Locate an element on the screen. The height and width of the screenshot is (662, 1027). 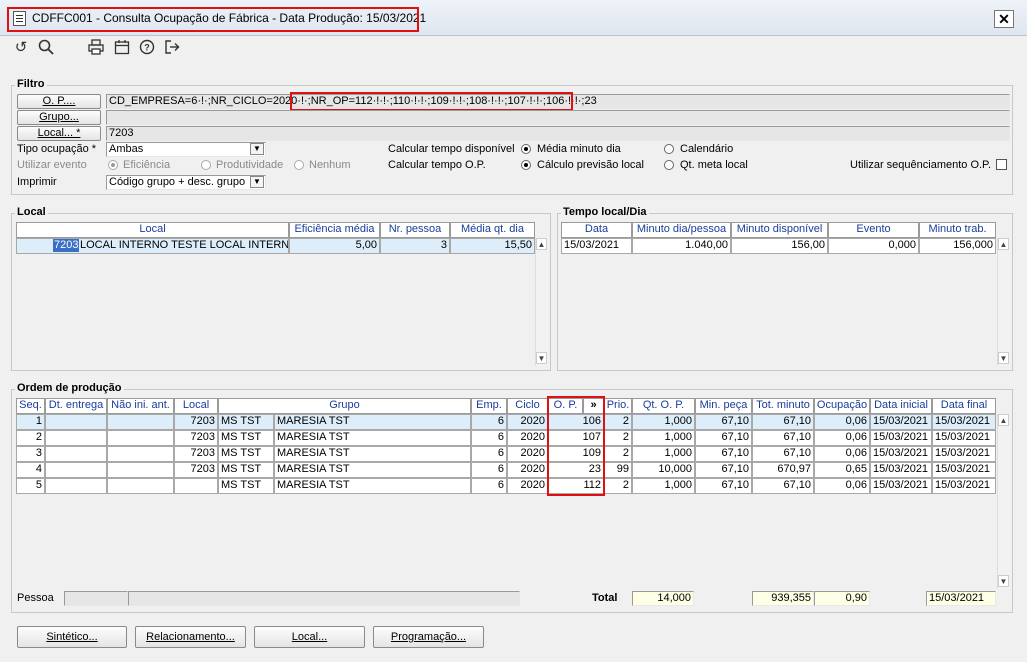
tempo-scrollbar: ▲ ▼ is located at coordinates (1003, 302).